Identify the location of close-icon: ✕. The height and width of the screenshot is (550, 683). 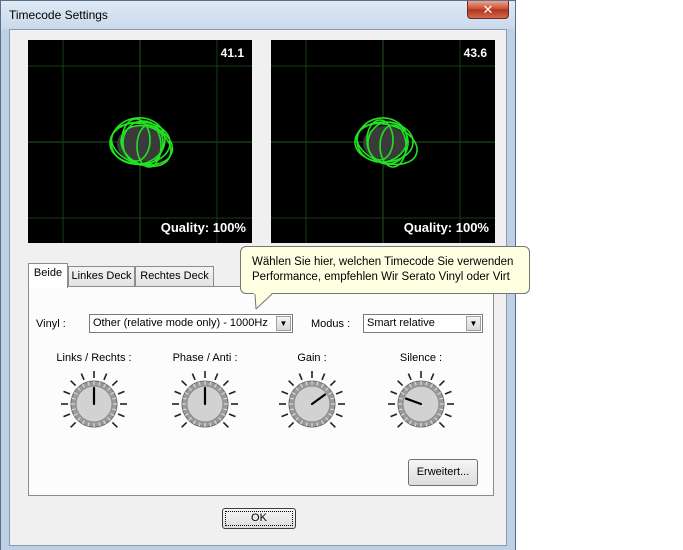
(488, 9).